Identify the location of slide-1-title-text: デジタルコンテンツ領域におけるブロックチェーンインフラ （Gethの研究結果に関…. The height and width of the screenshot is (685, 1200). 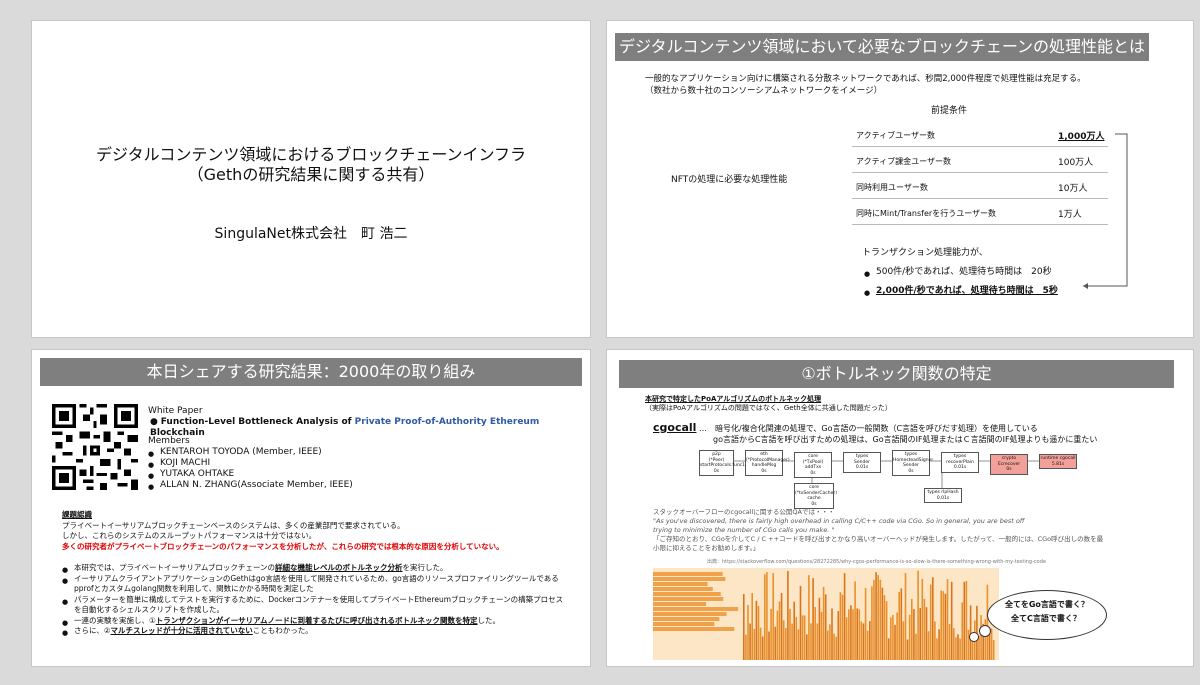
(311, 165).